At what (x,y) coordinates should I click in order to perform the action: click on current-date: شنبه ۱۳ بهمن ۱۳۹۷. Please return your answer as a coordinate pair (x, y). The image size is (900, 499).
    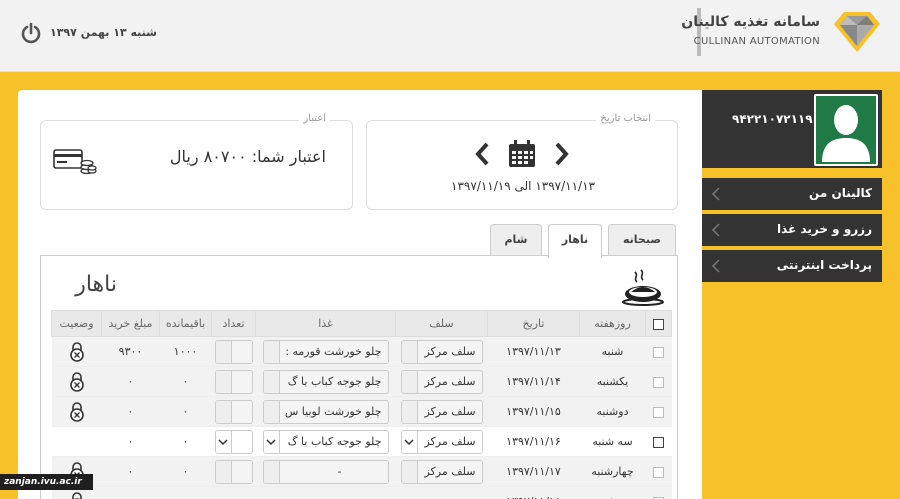
    Looking at the image, I should click on (103, 32).